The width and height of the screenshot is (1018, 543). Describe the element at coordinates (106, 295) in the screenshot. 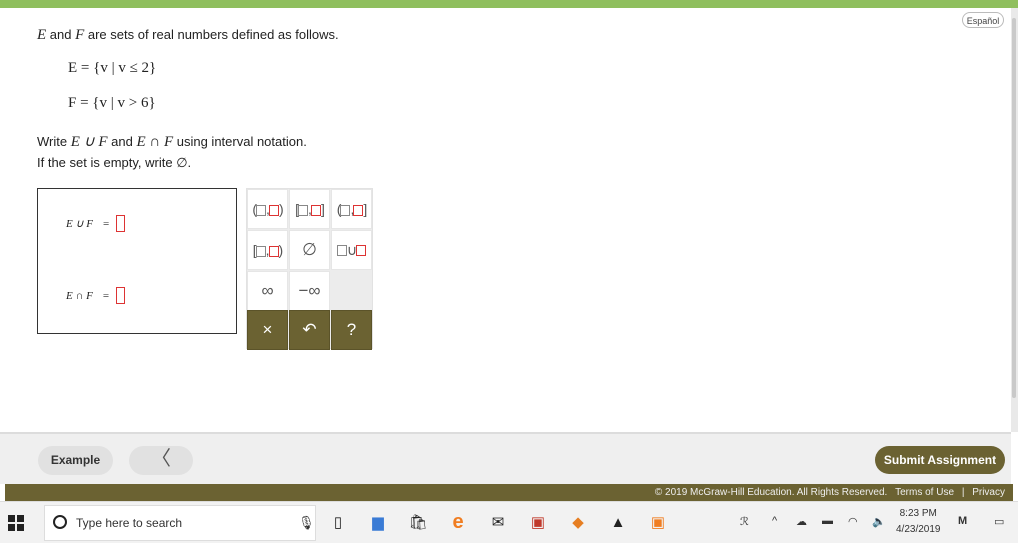

I see `intersection-equals: =` at that location.